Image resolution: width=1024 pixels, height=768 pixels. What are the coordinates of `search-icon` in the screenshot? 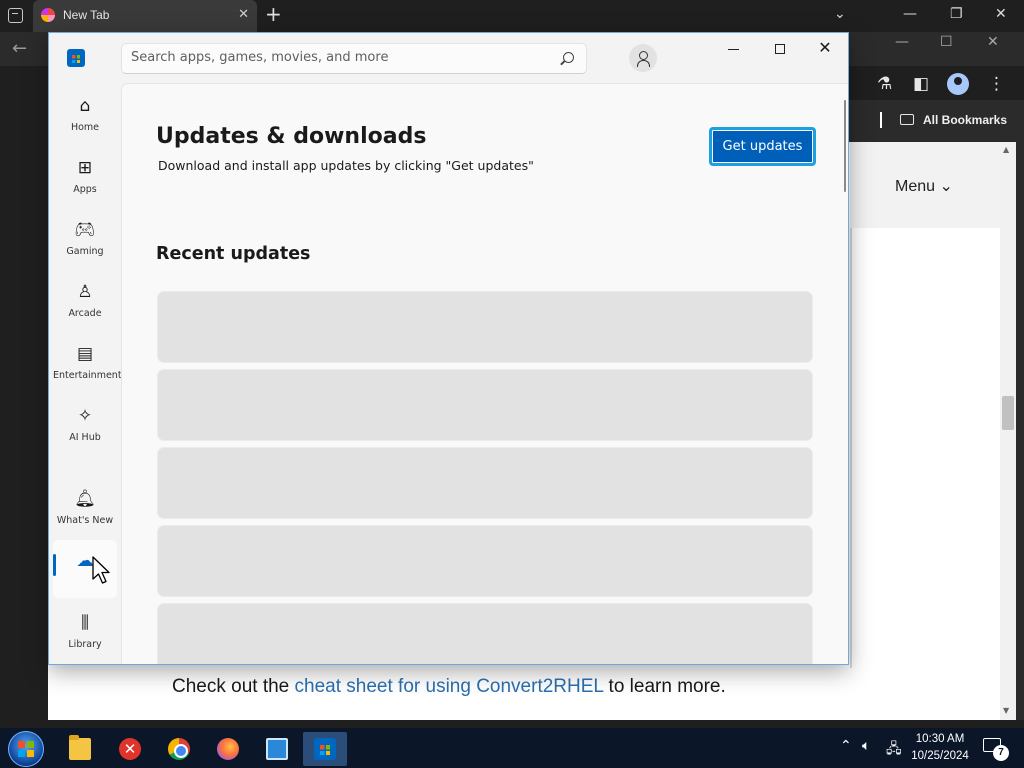 It's located at (568, 57).